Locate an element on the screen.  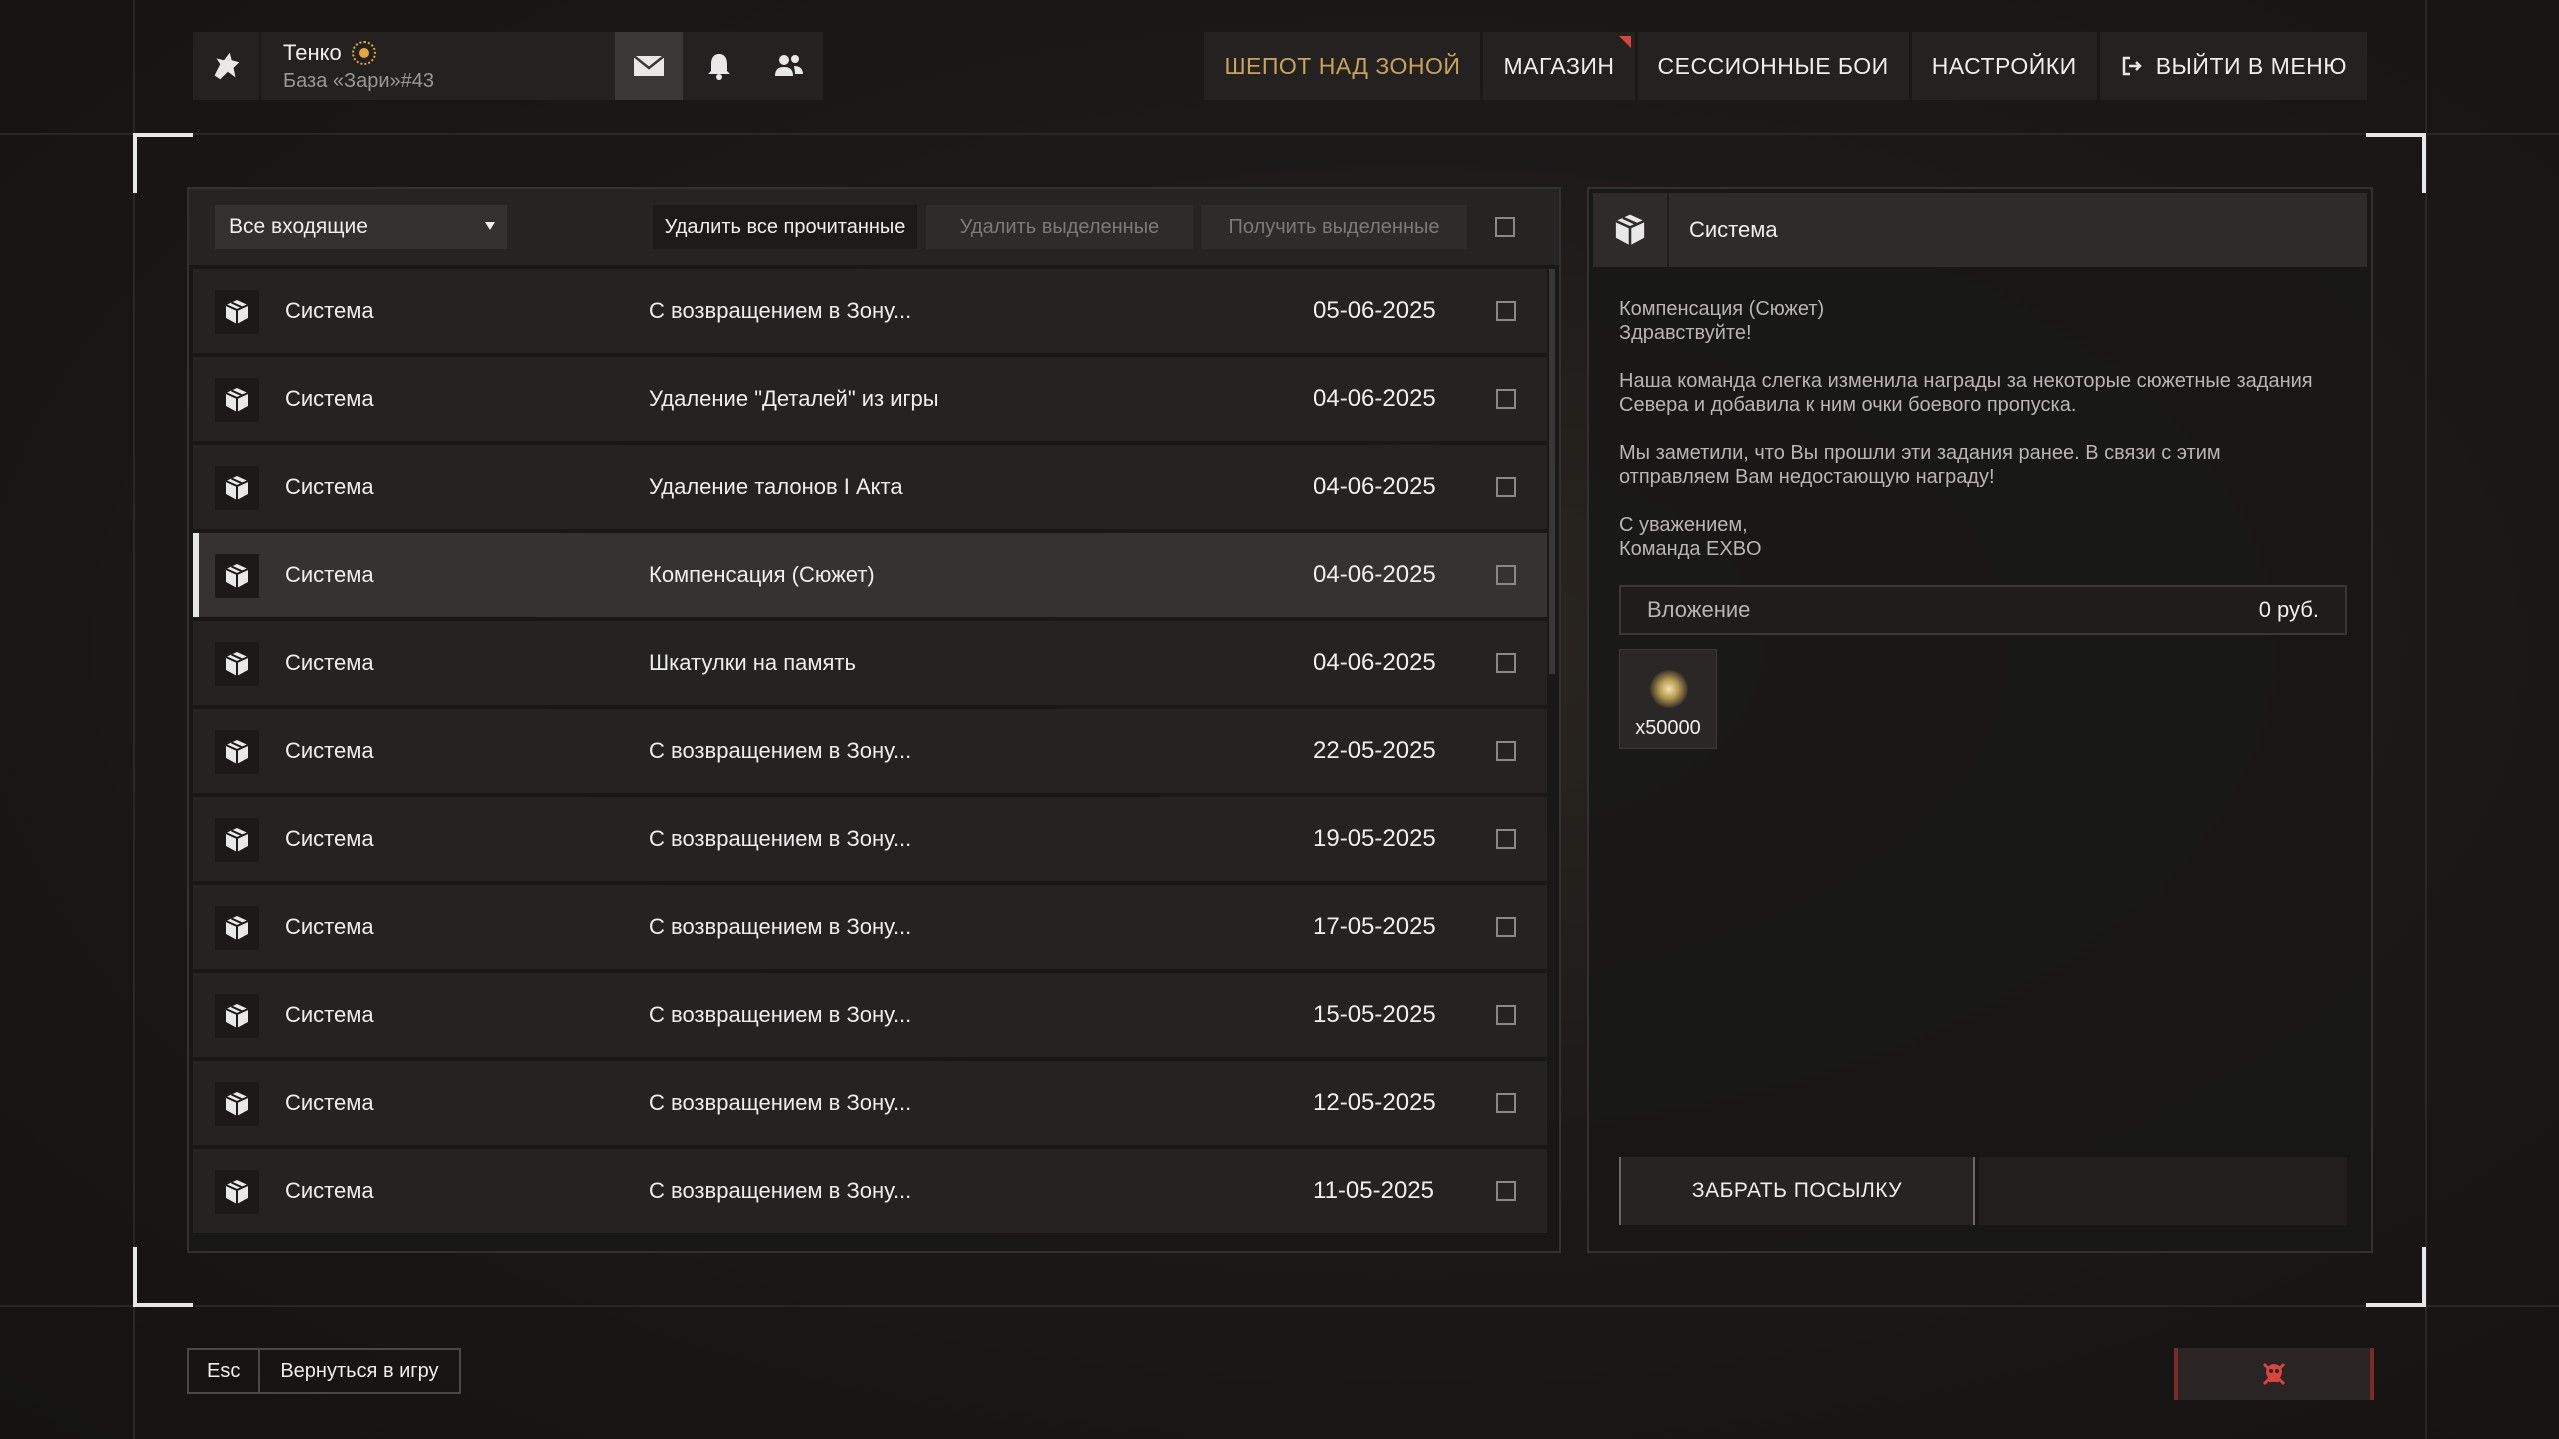
faction-emblem-icon is located at coordinates (227, 66).